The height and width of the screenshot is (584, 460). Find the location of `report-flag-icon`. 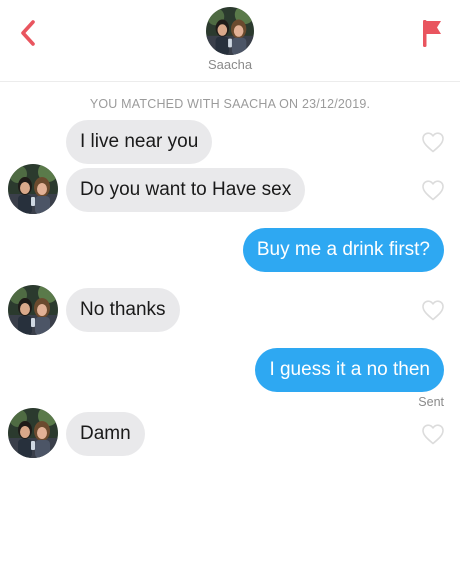

report-flag-icon is located at coordinates (432, 33).